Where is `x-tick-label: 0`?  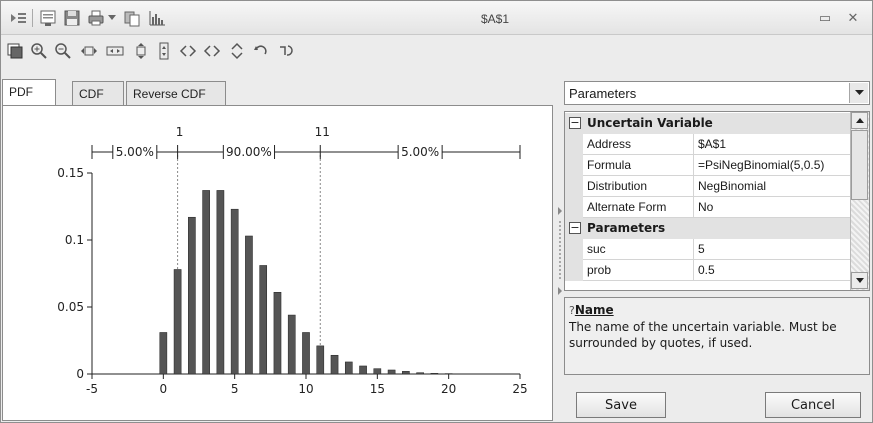
x-tick-label: 0 is located at coordinates (164, 389).